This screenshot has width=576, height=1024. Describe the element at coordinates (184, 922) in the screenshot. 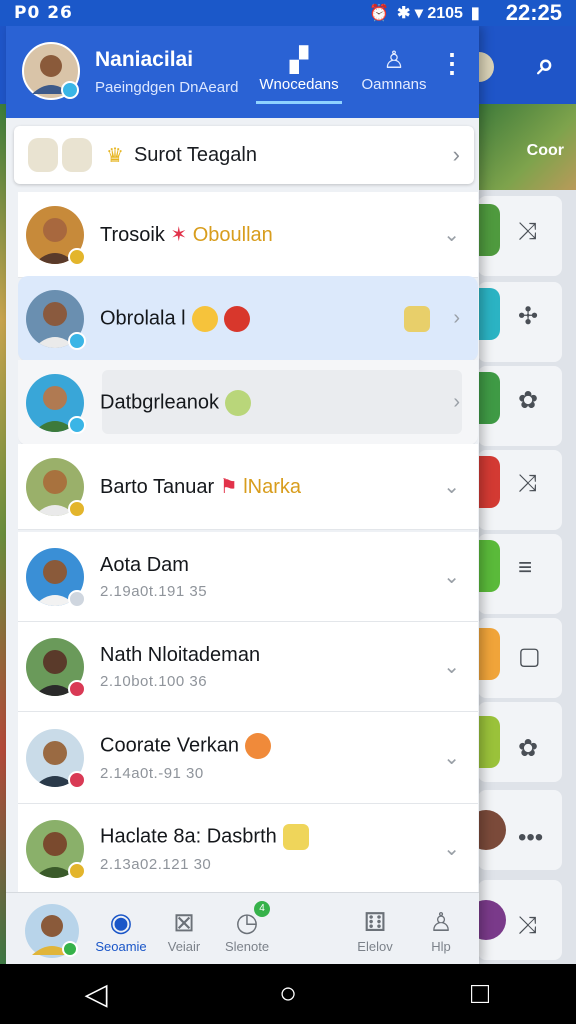

I see `box-icon: ⊠` at that location.